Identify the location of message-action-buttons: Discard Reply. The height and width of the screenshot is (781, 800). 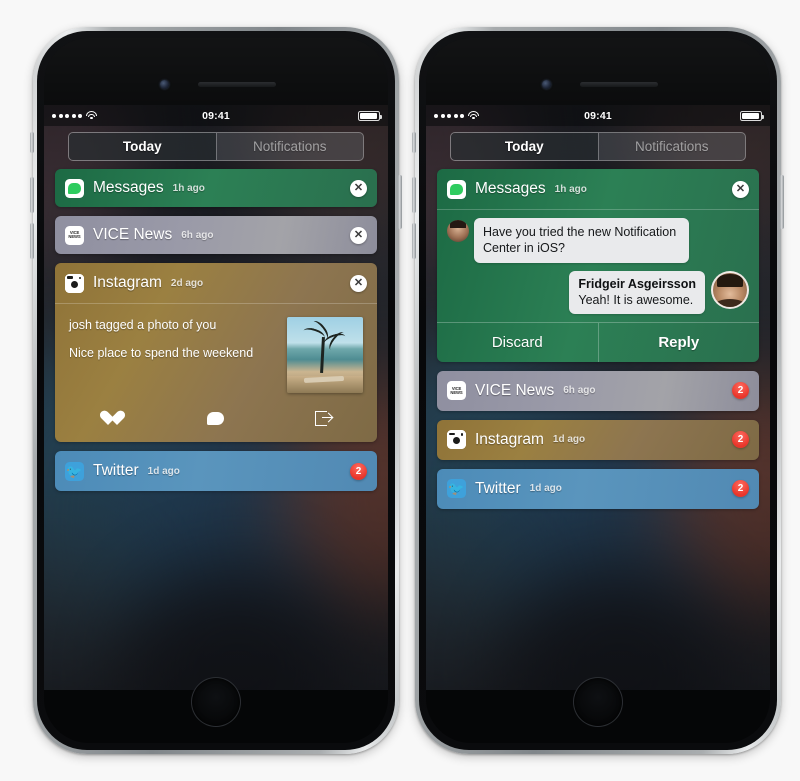
(598, 341).